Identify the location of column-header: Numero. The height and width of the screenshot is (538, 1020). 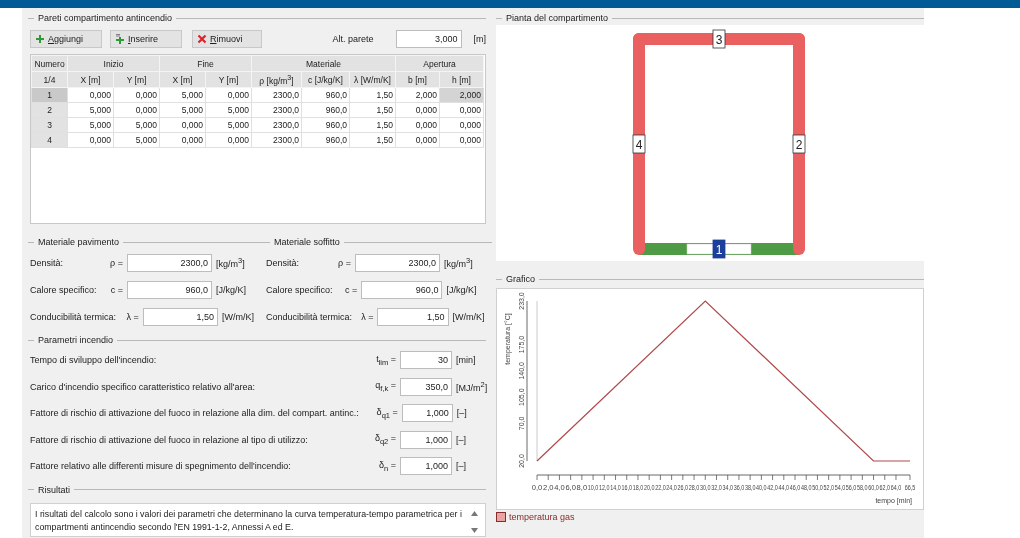
(49, 63).